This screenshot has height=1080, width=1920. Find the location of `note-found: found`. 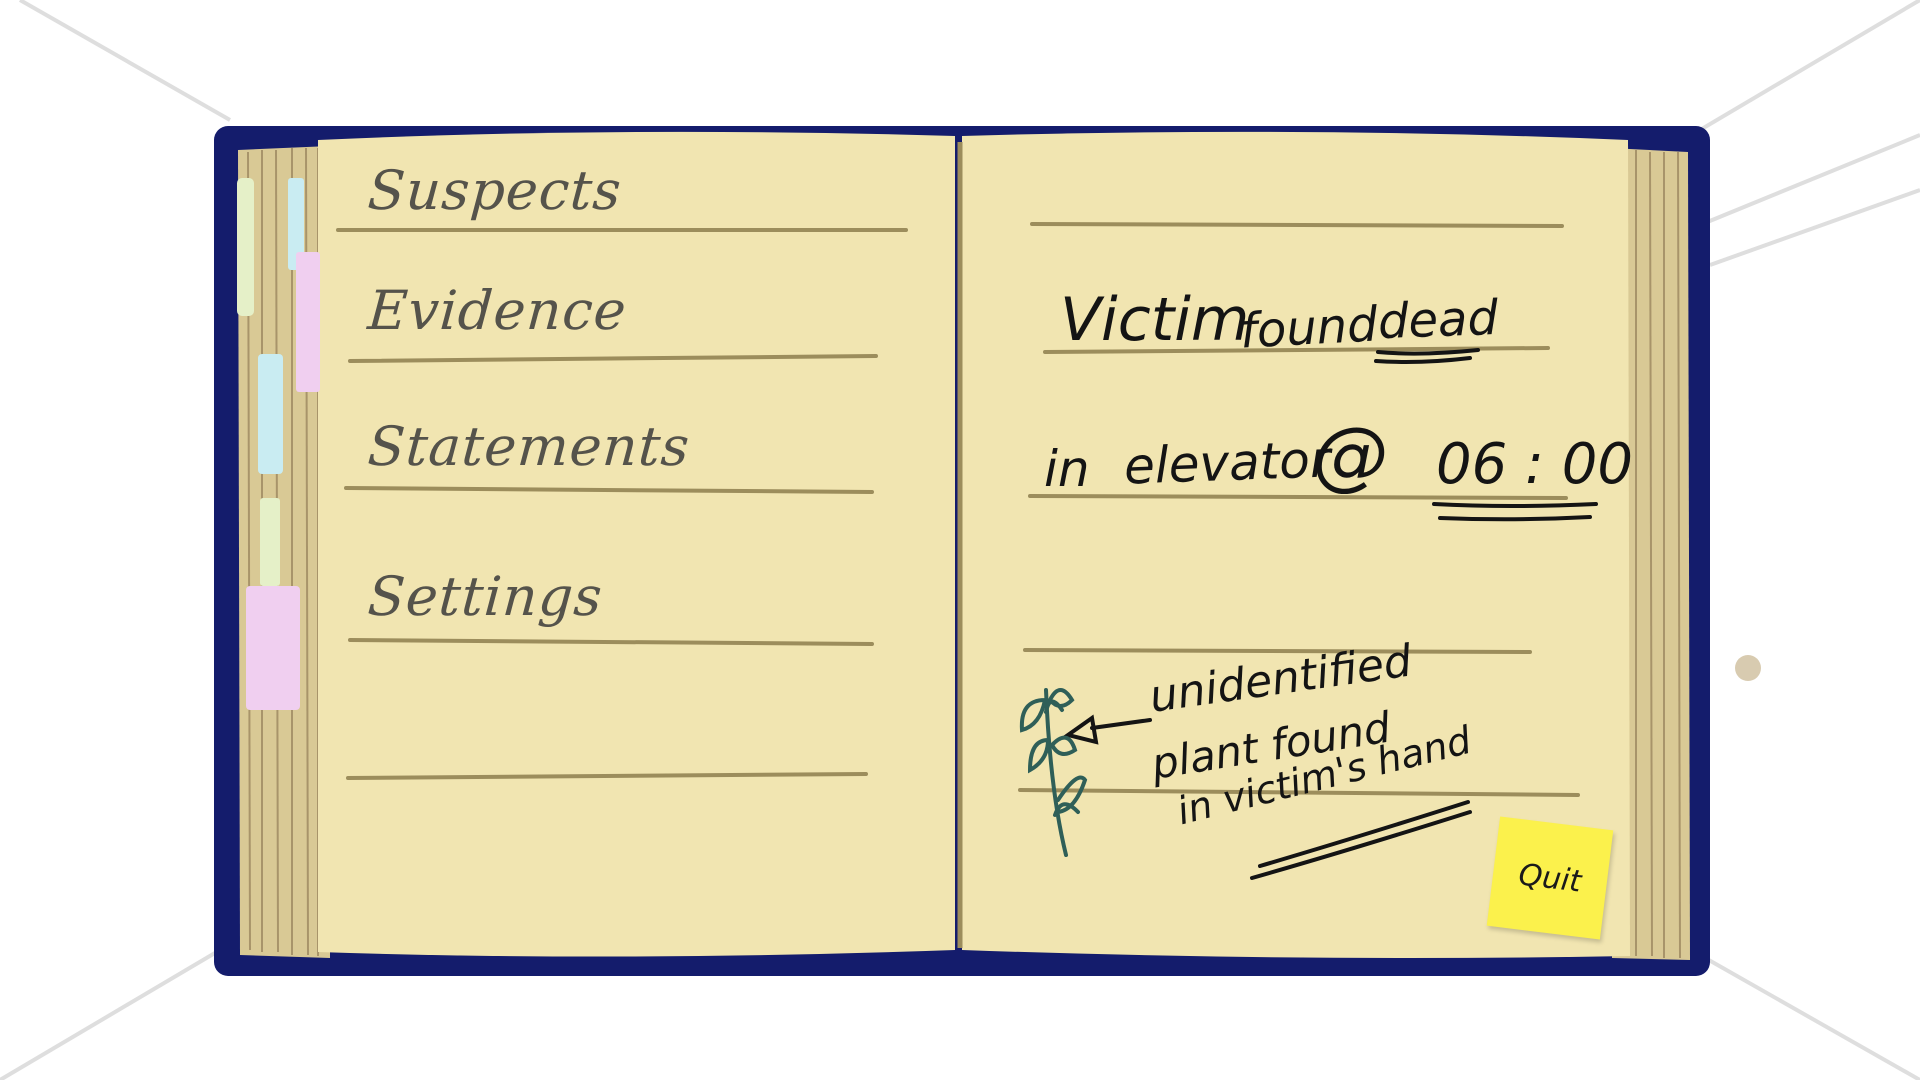

note-found: found is located at coordinates (1308, 328).